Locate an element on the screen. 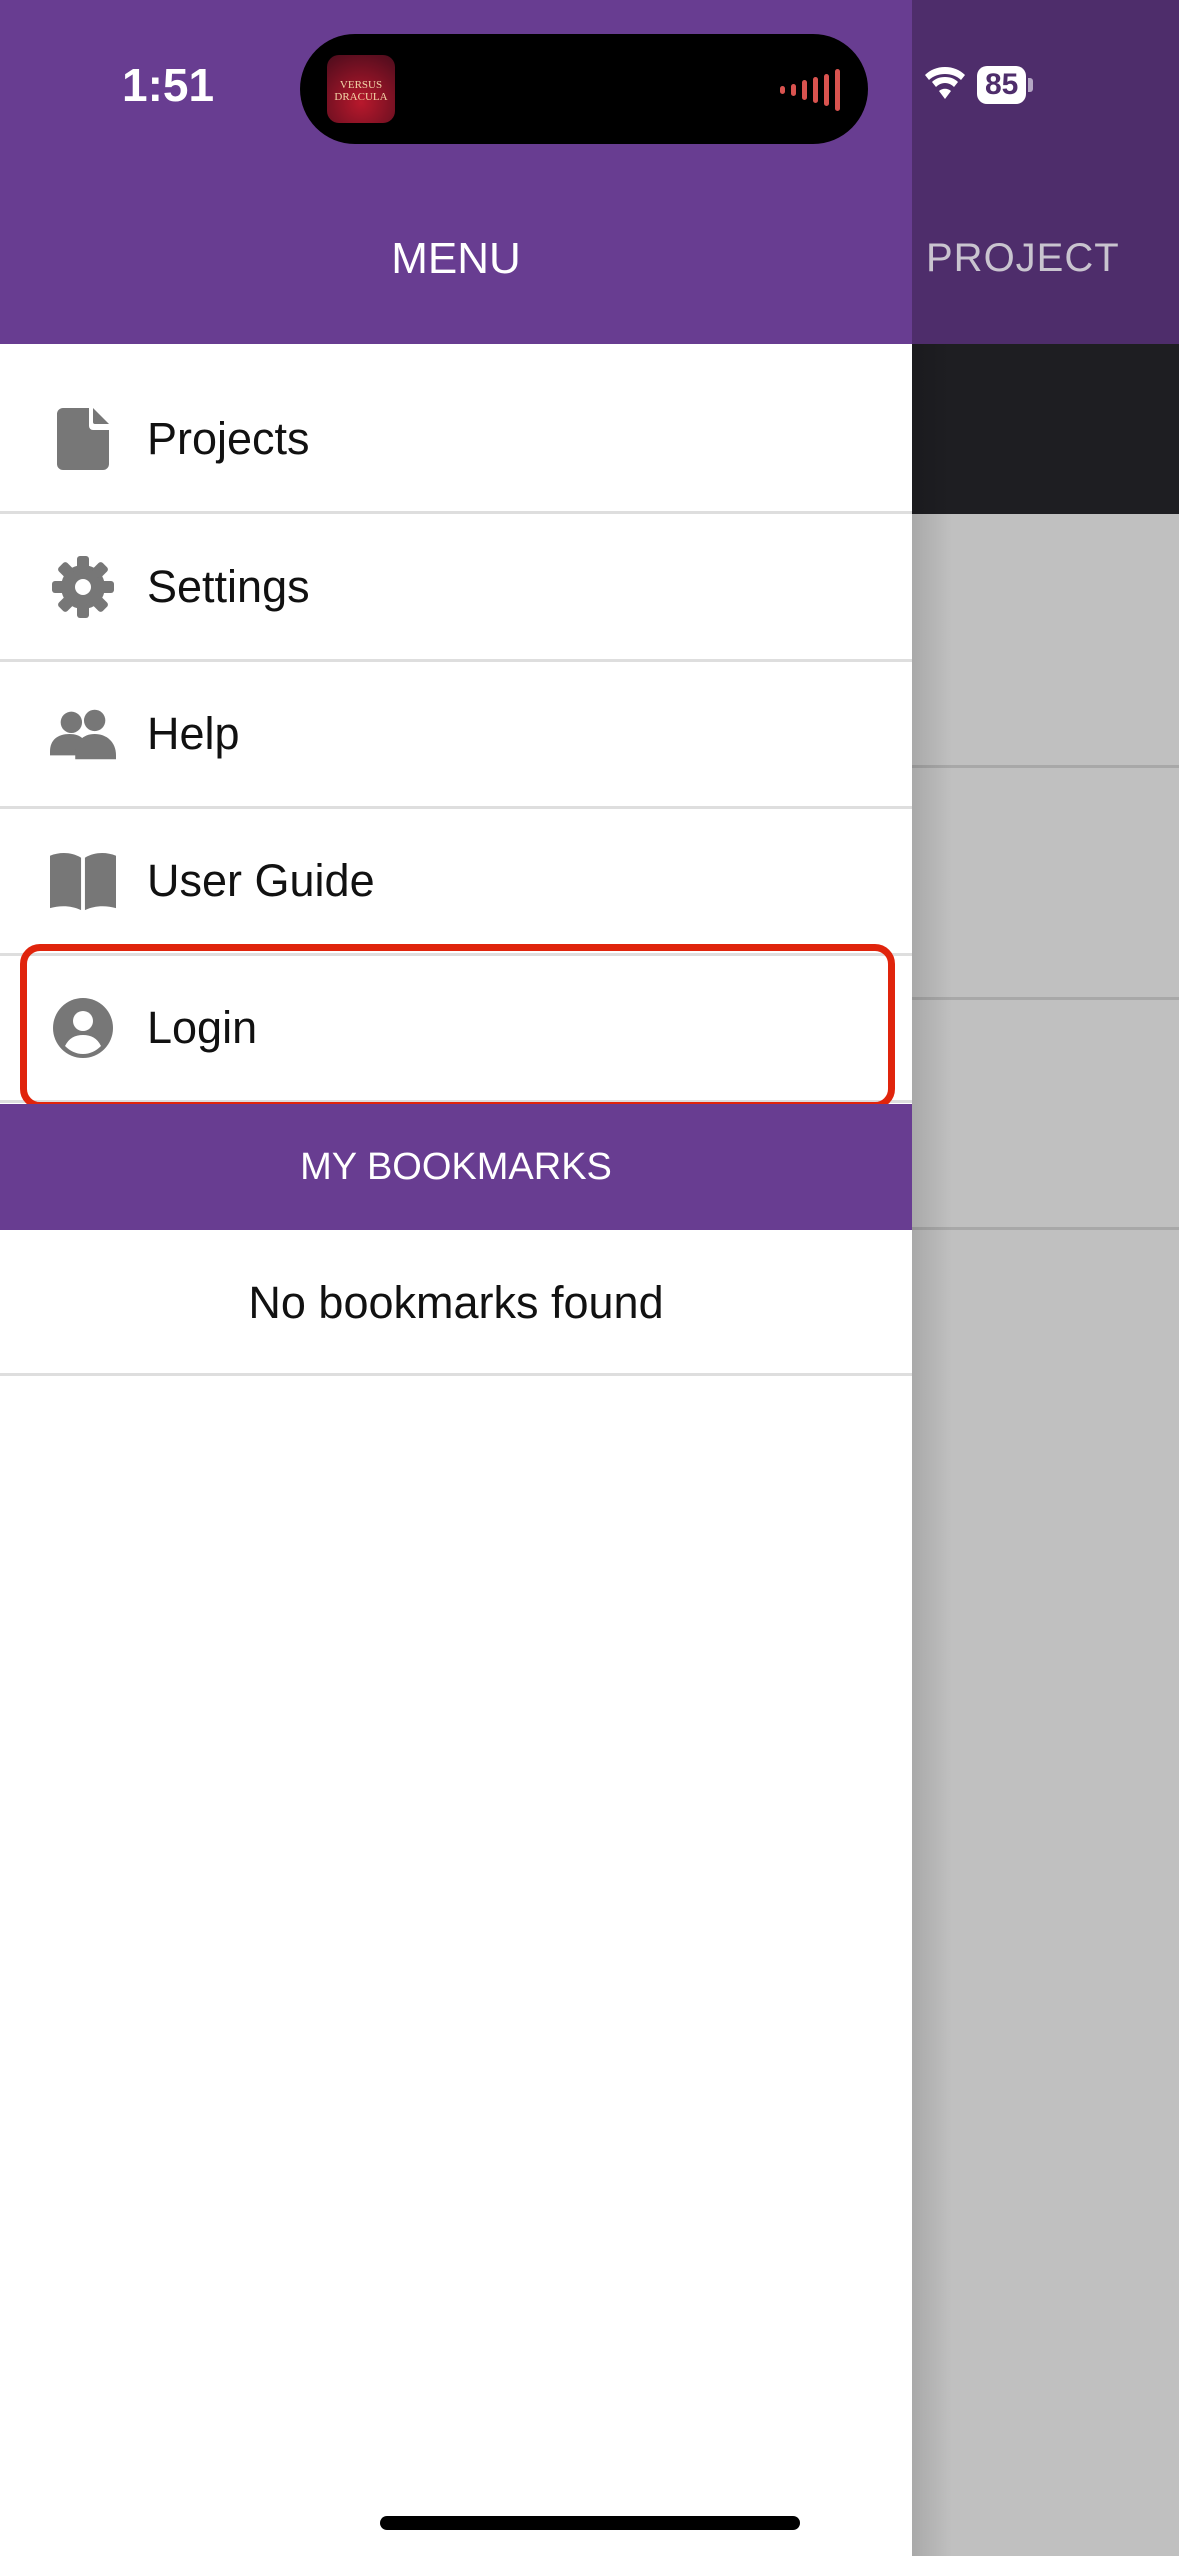  audio-wave-icon is located at coordinates (810, 90).